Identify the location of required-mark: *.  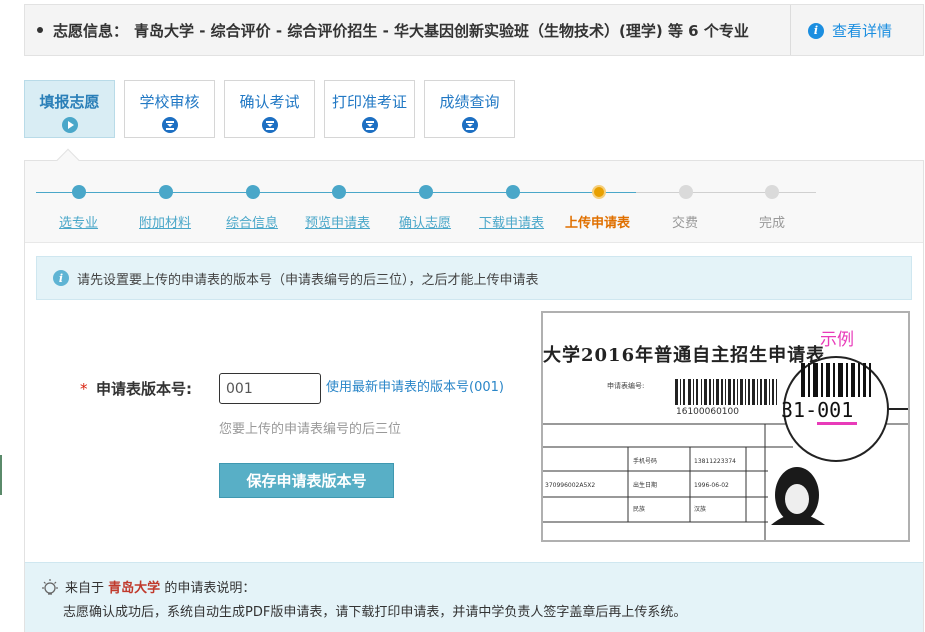
(84, 389).